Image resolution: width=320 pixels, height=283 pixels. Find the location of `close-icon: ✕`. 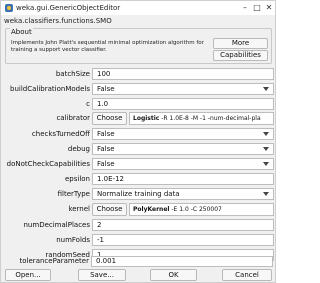

close-icon: ✕ is located at coordinates (269, 8).